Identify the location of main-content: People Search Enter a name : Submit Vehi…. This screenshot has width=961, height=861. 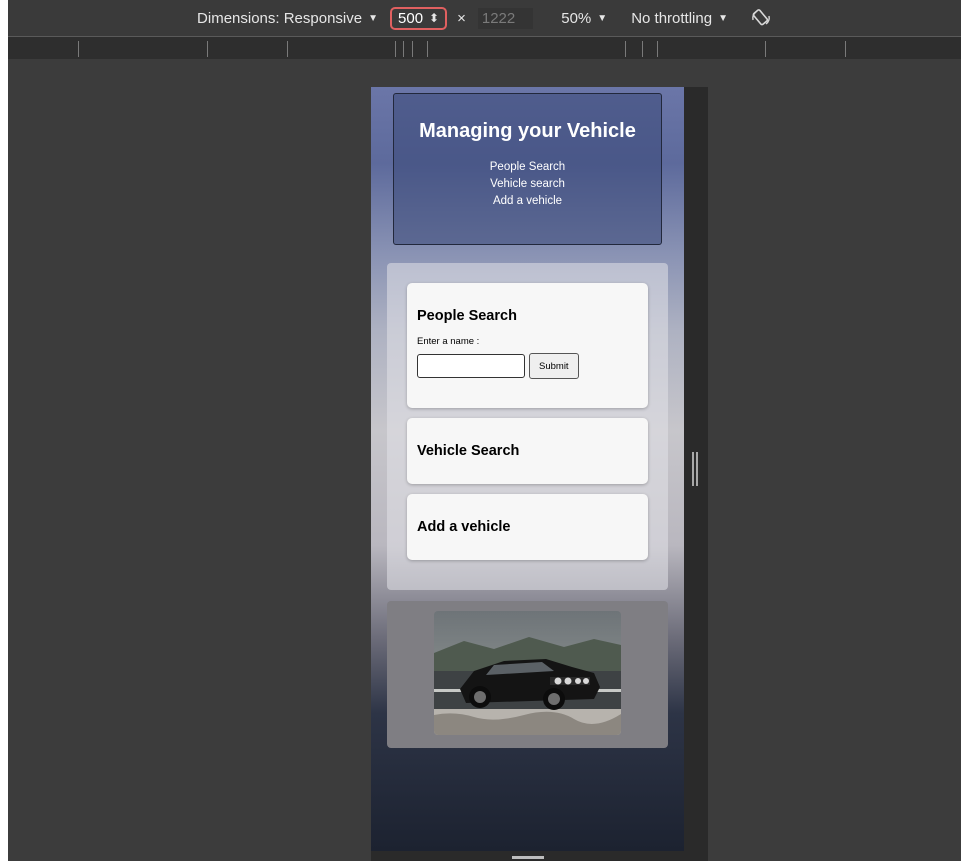
(527, 426).